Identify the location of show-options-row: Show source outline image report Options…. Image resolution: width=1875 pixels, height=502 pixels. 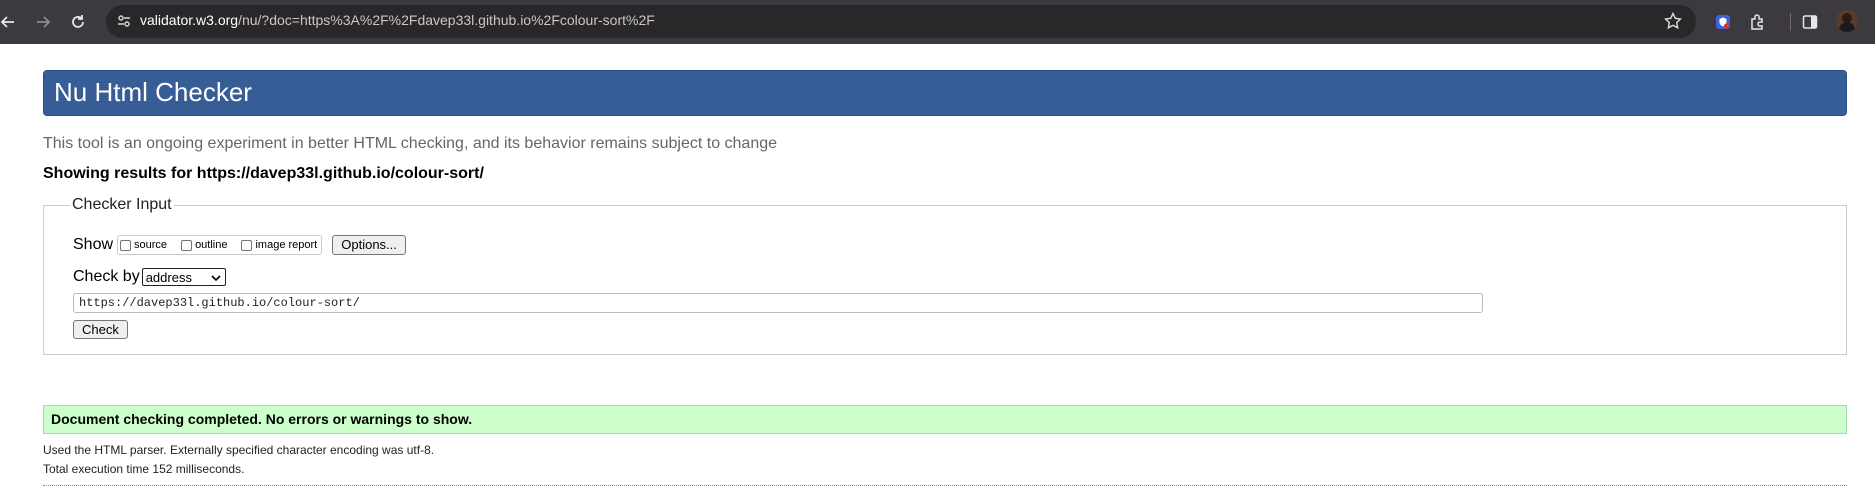
(239, 245).